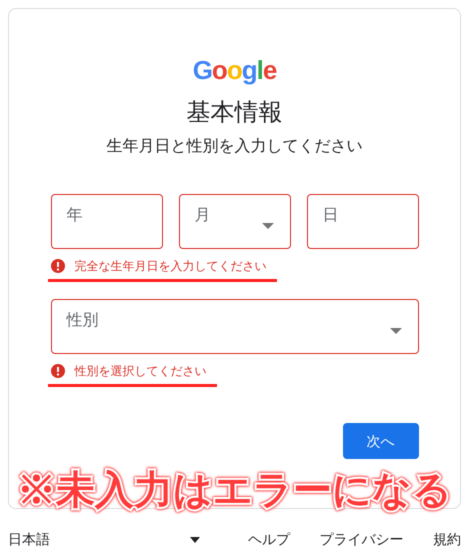 The height and width of the screenshot is (554, 469). I want to click on language-select: 日本語, so click(104, 539).